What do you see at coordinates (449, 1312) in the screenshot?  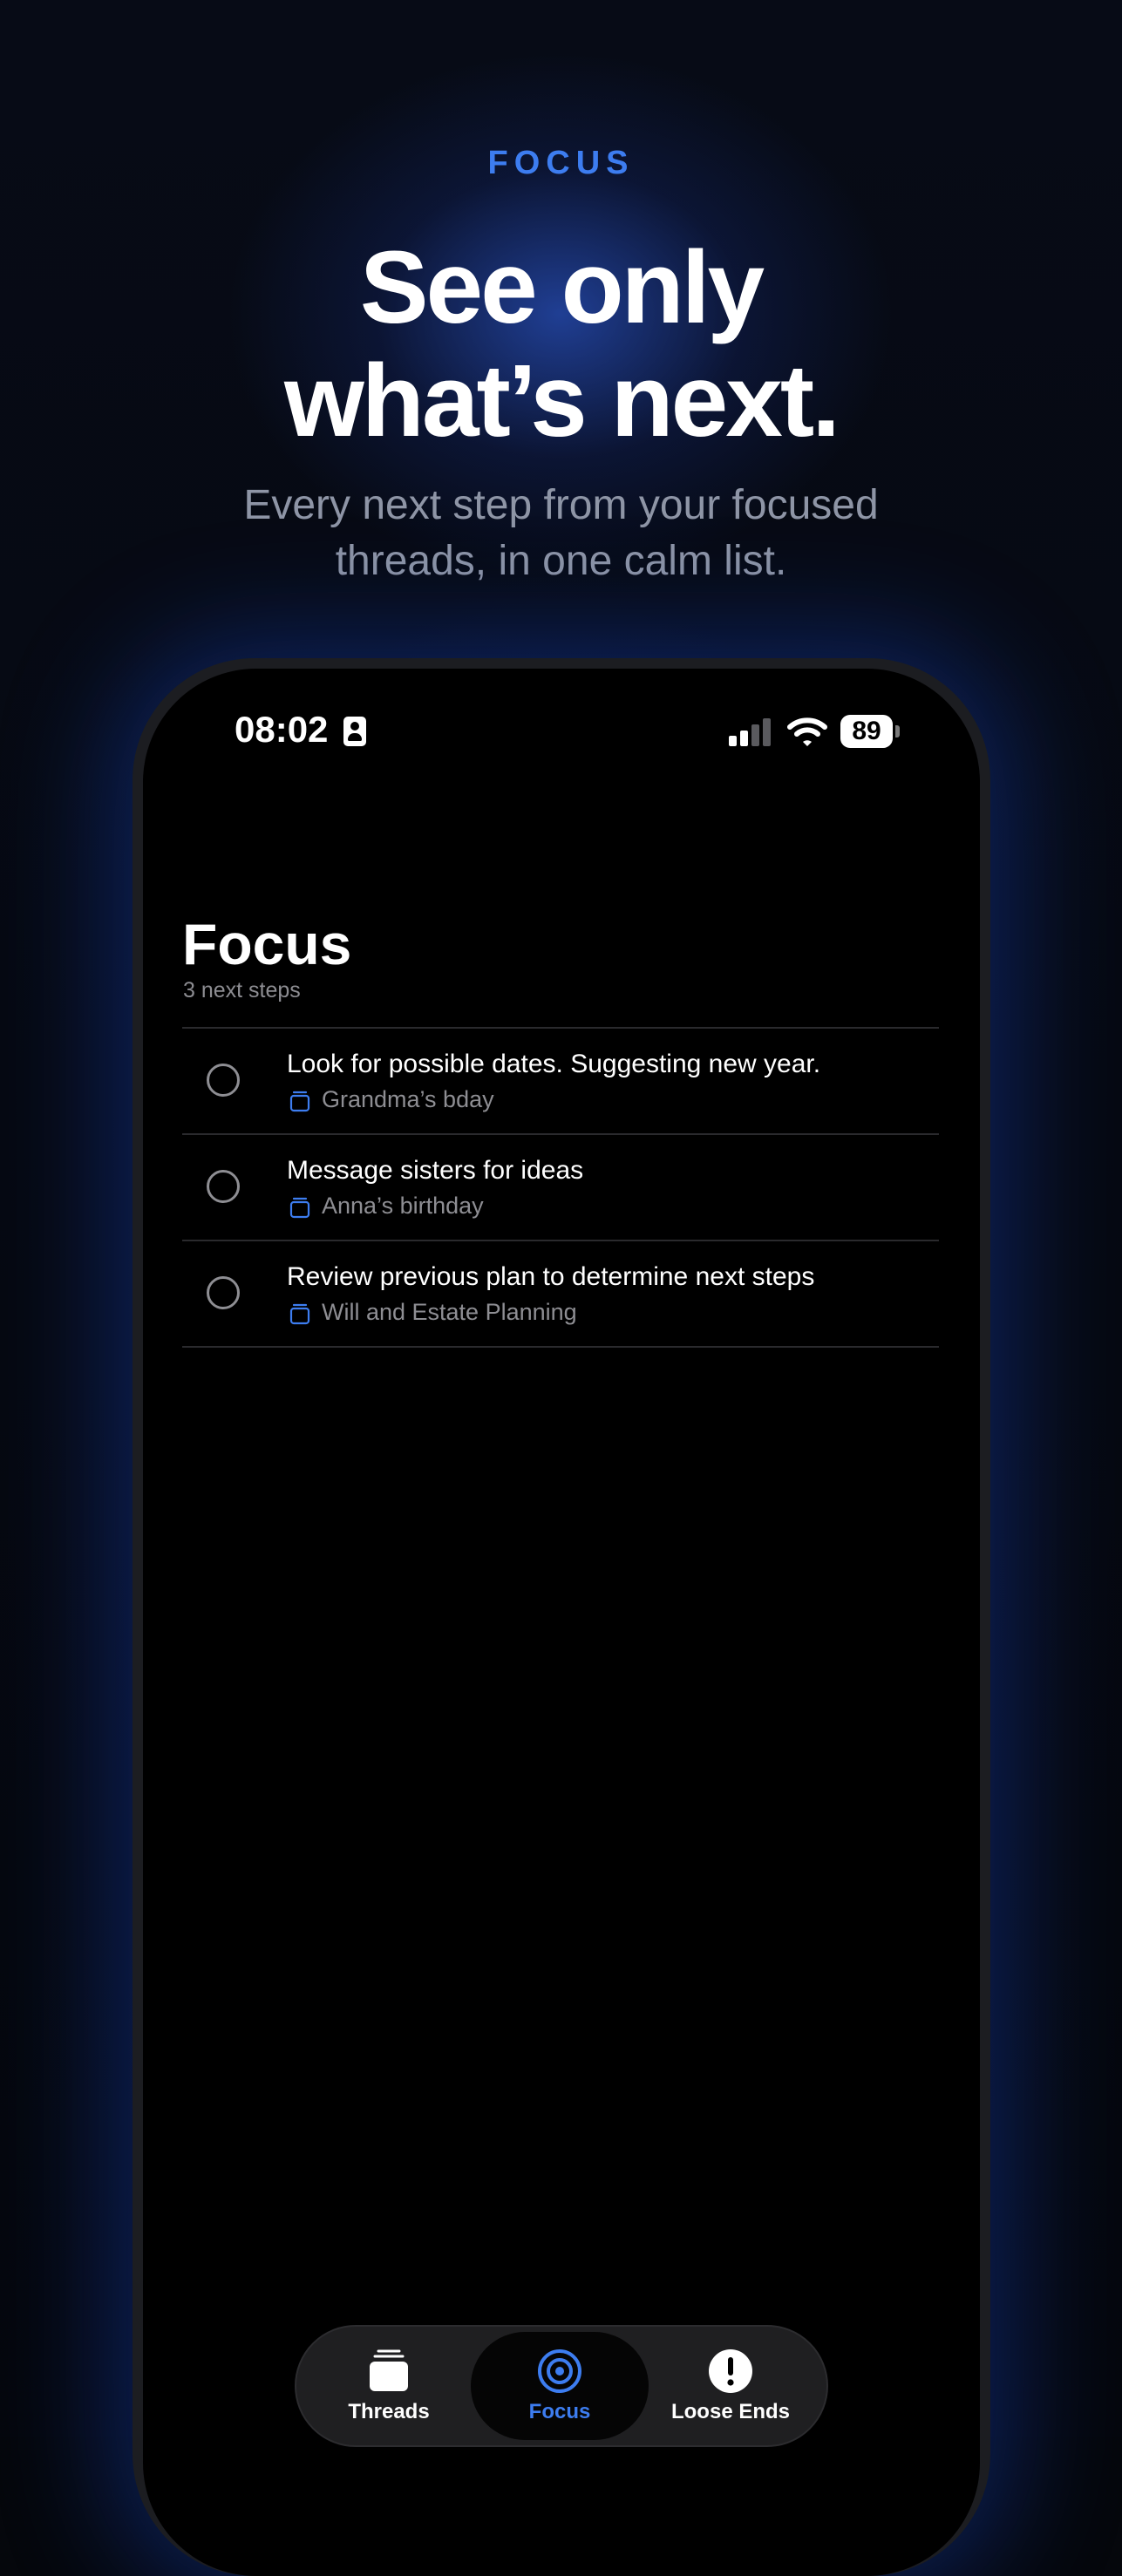 I see `thread-name: Will and Estate Planning` at bounding box center [449, 1312].